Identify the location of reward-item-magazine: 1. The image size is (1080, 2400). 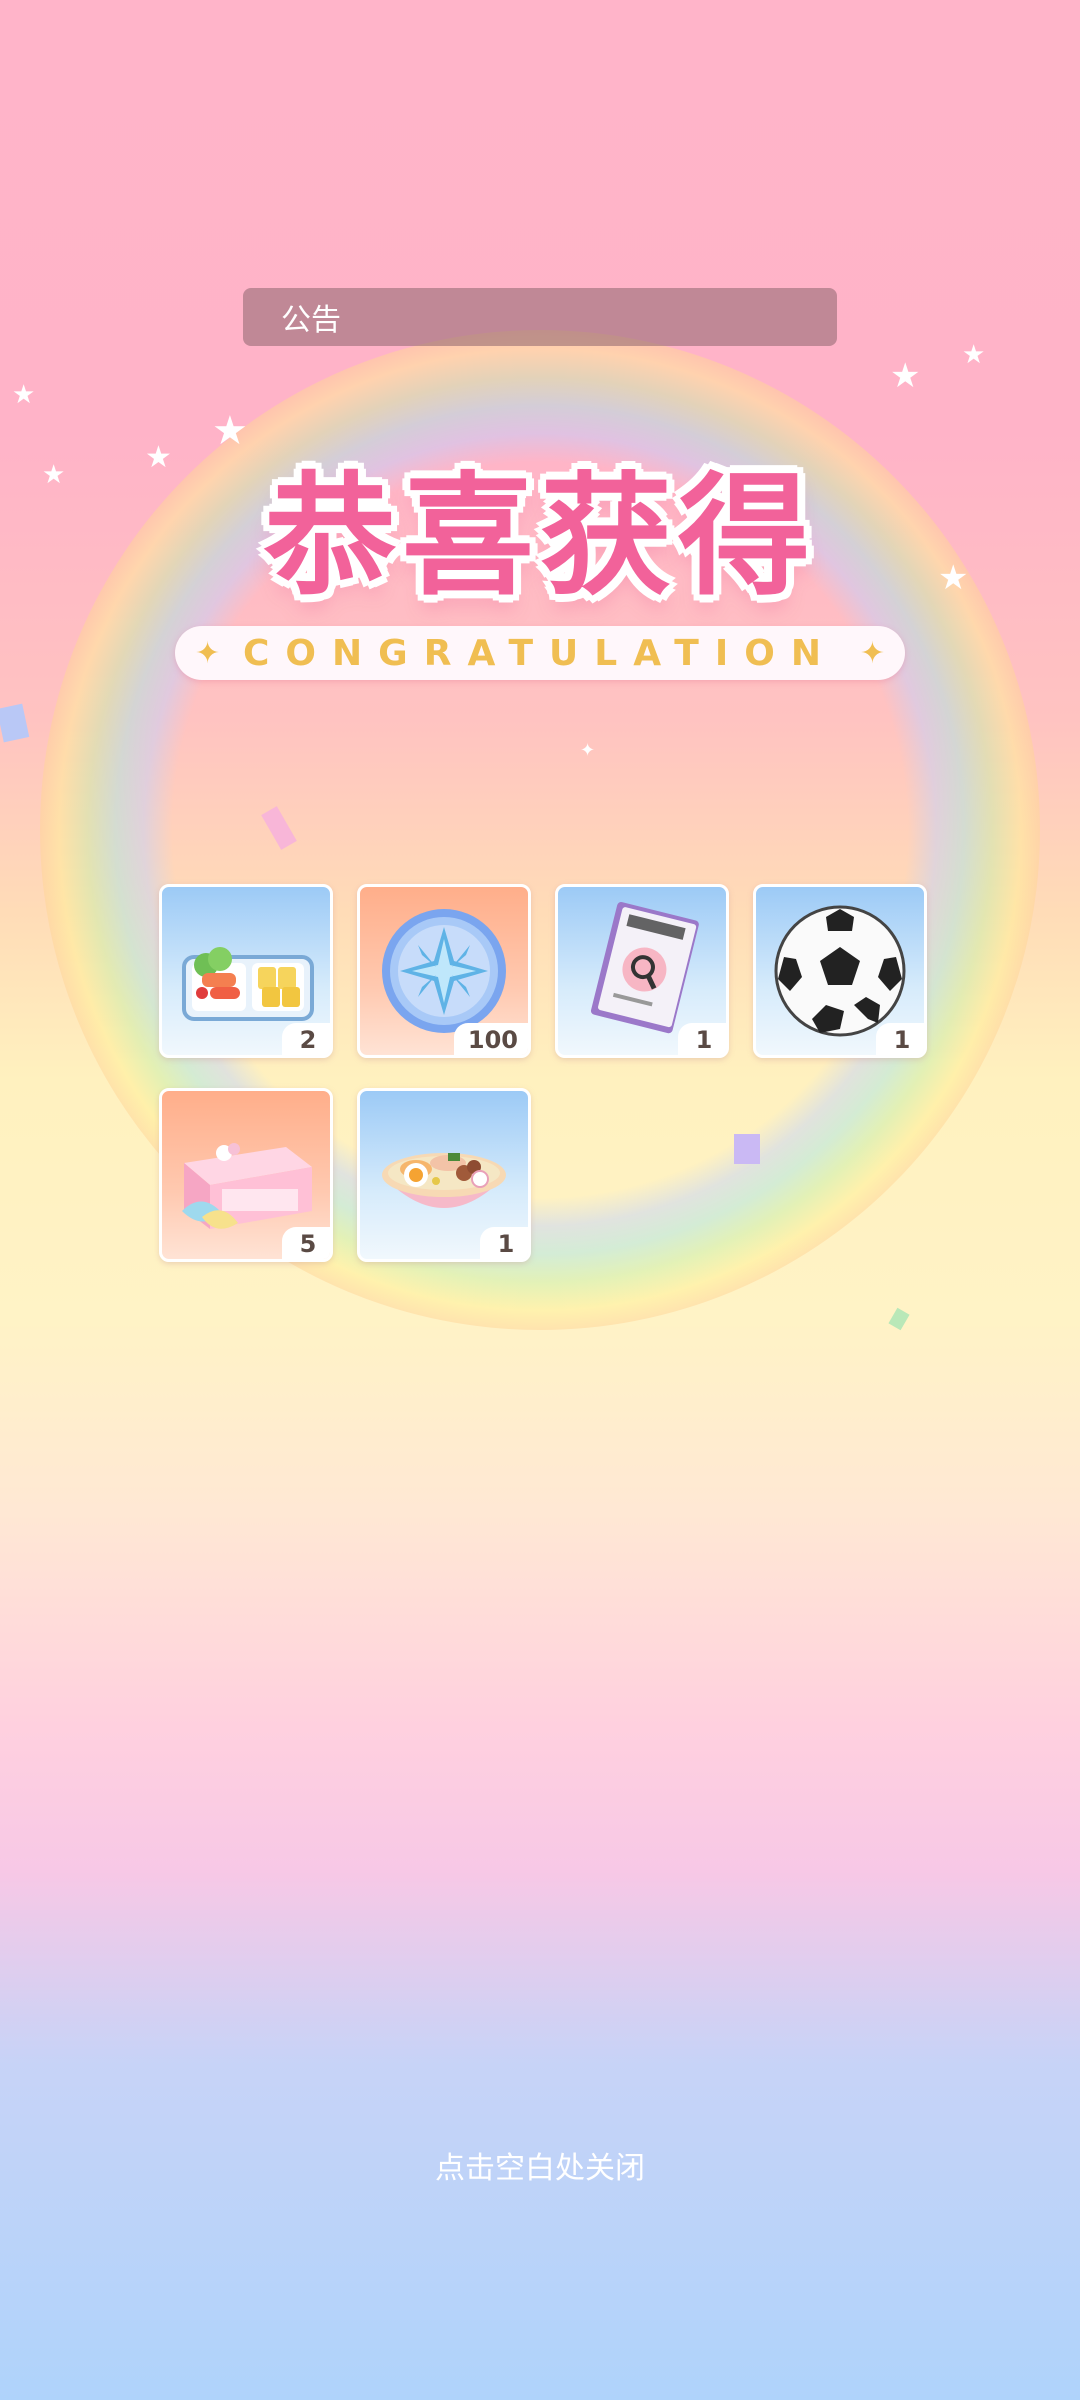
(642, 971).